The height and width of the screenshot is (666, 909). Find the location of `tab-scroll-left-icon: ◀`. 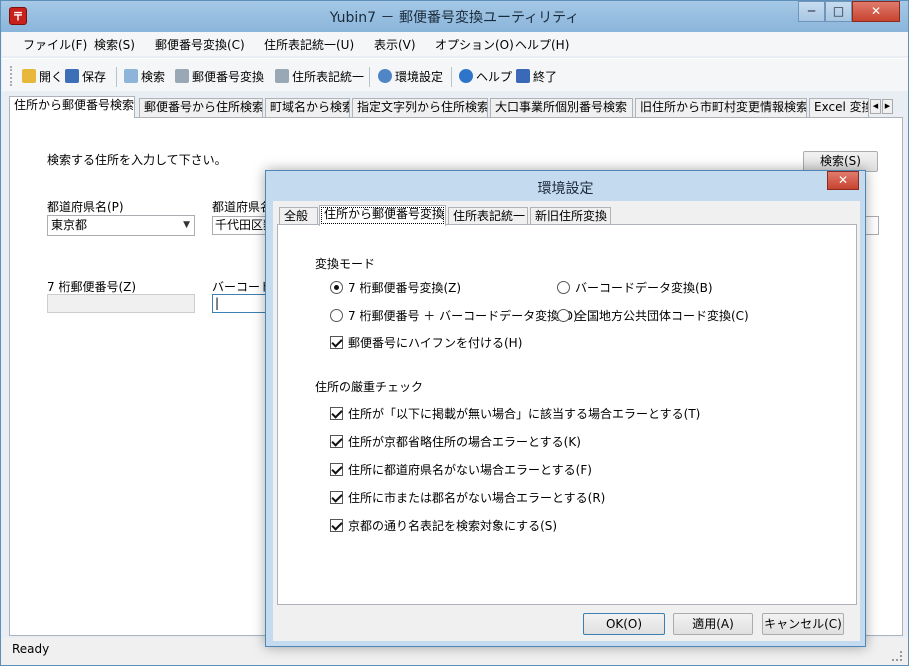

tab-scroll-left-icon: ◀ is located at coordinates (875, 106).